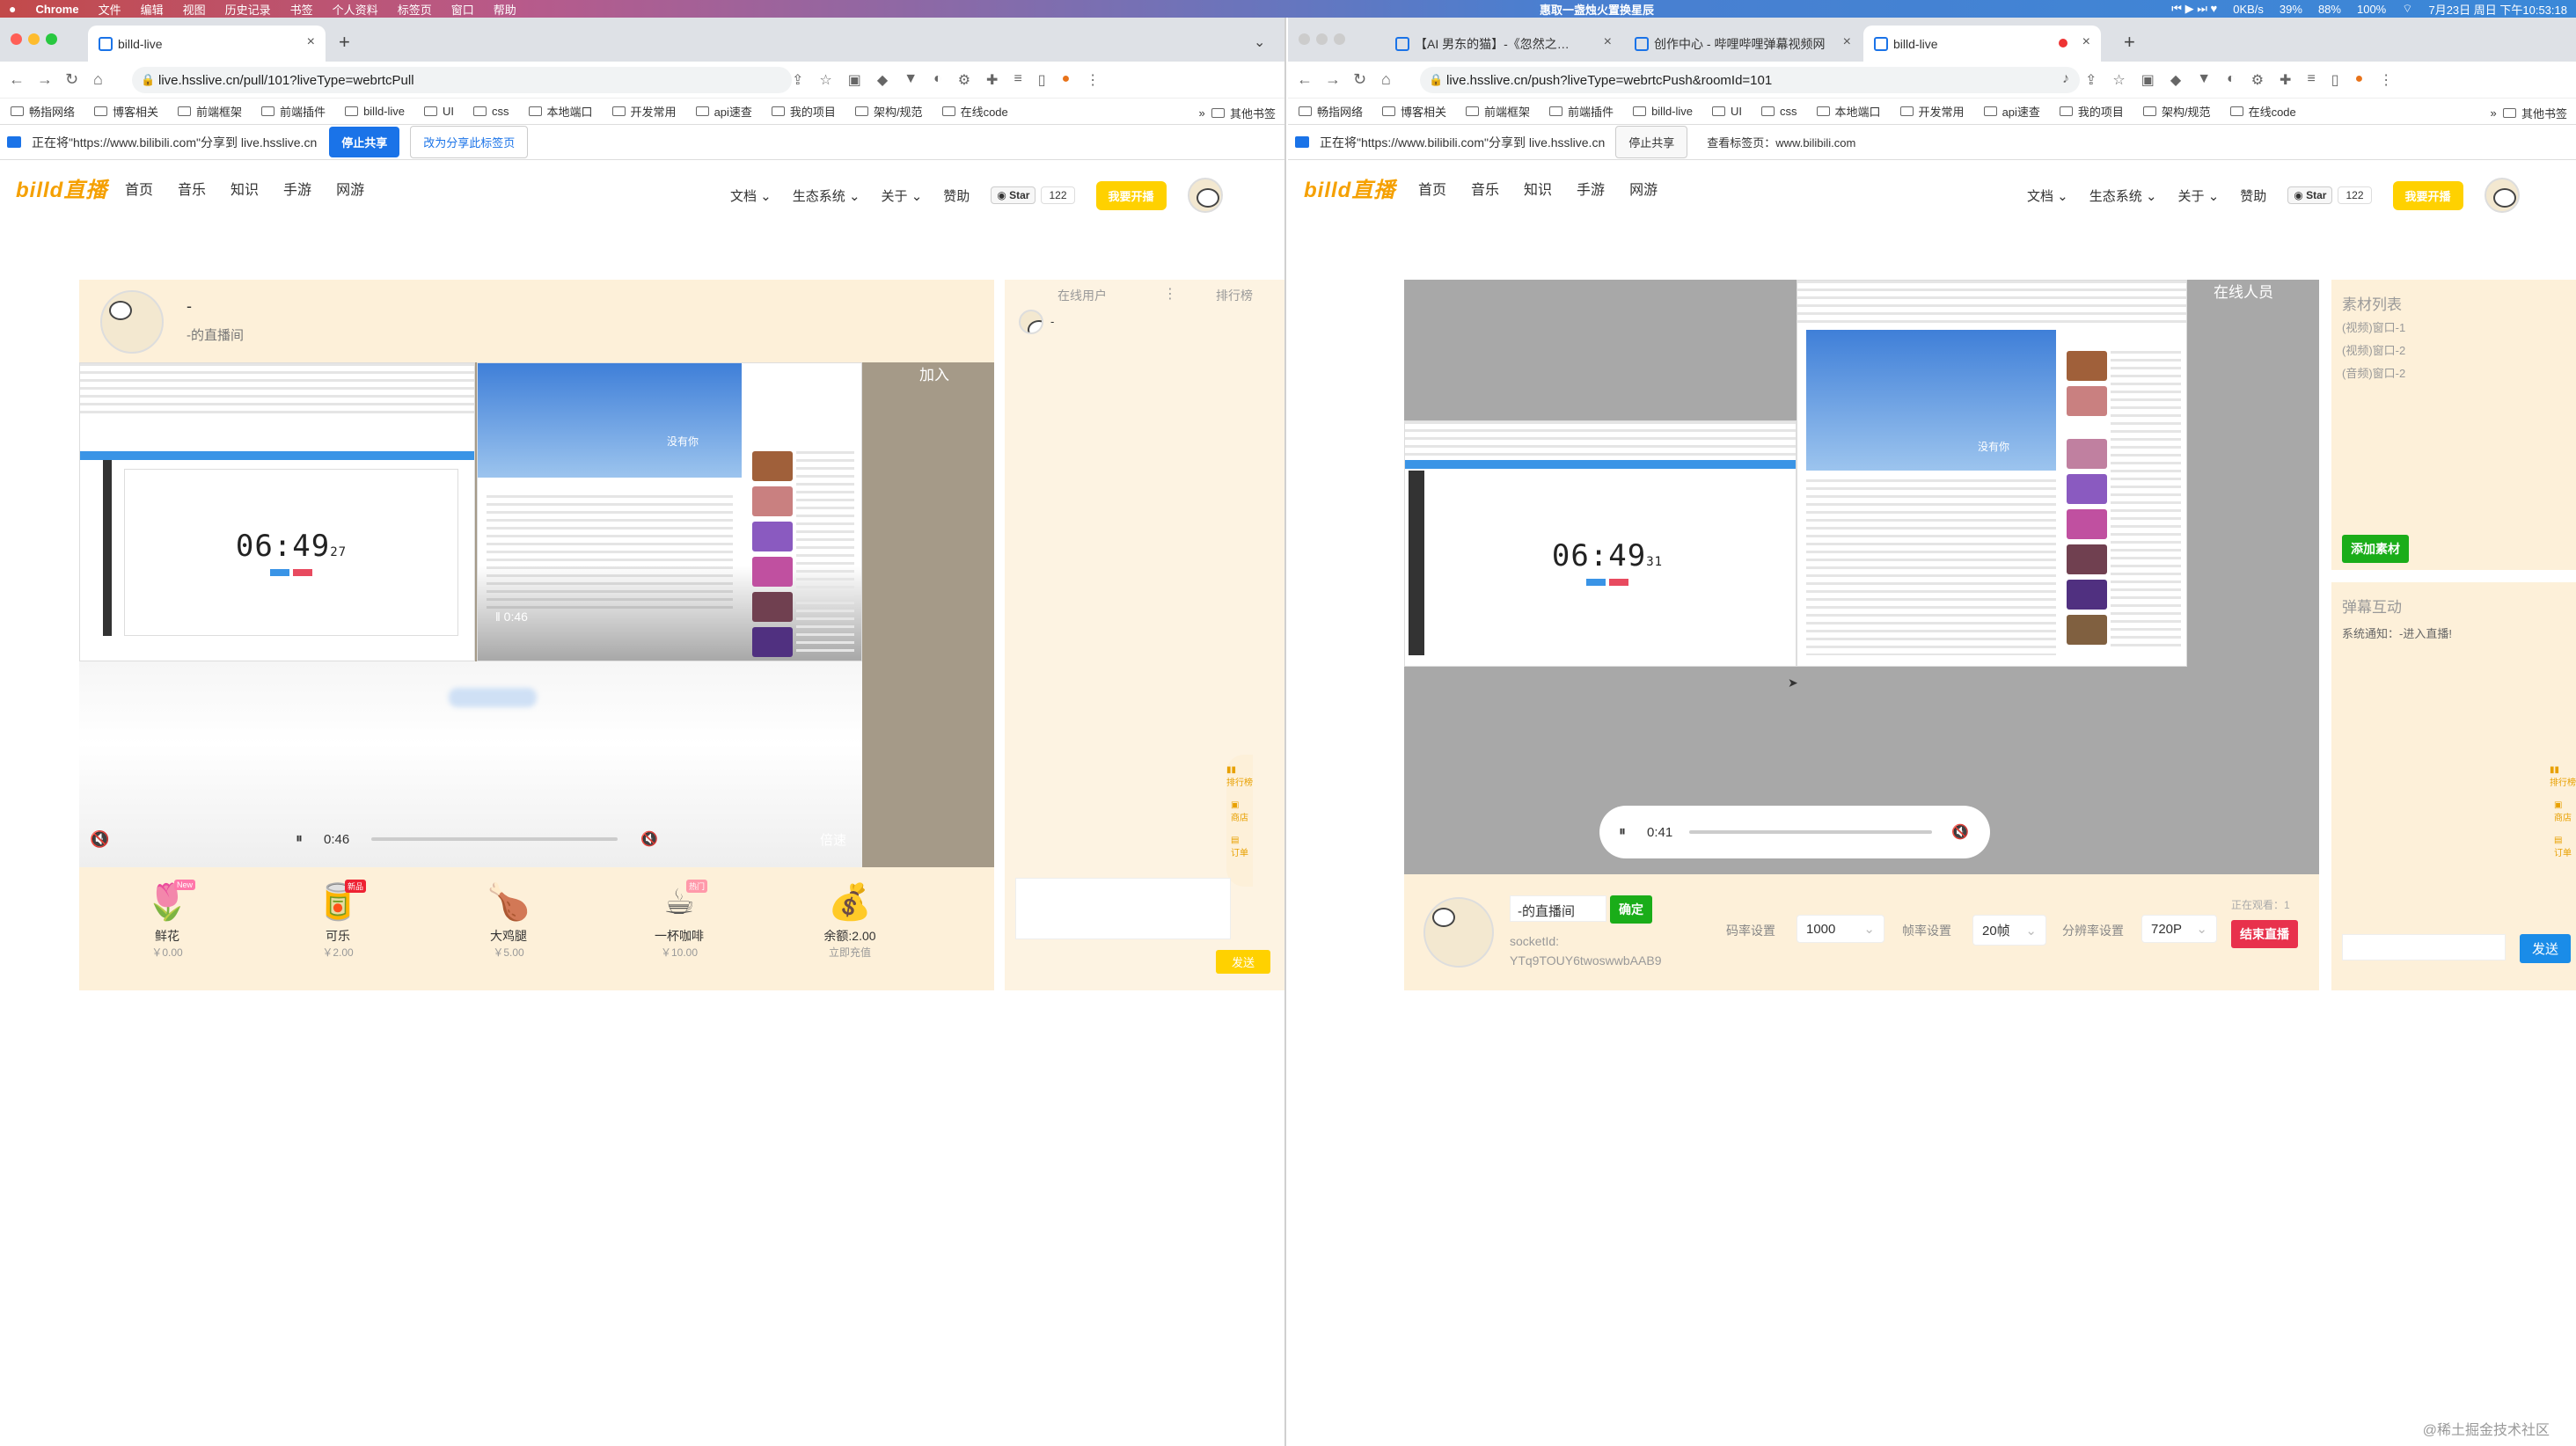 Image resolution: width=2576 pixels, height=1446 pixels. I want to click on close-window-icon, so click(16, 39).